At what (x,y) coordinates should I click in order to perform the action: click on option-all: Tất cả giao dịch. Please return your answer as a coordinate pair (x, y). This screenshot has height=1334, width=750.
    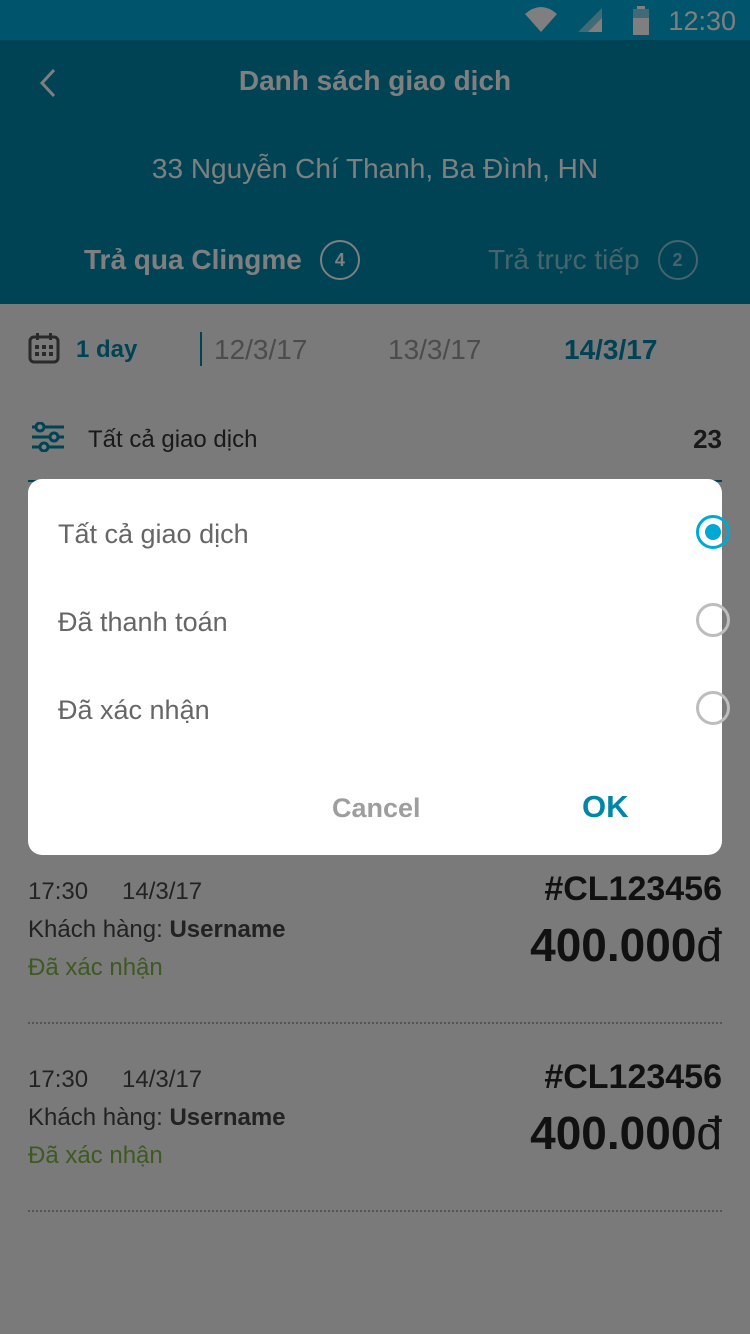
    Looking at the image, I should click on (394, 526).